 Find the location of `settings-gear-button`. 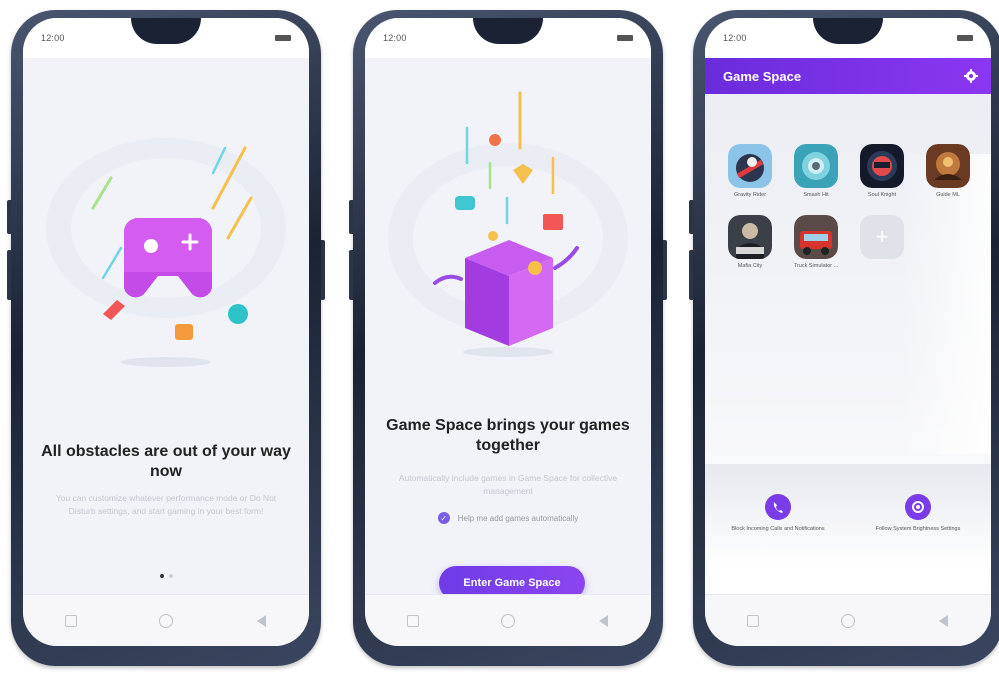

settings-gear-button is located at coordinates (971, 76).